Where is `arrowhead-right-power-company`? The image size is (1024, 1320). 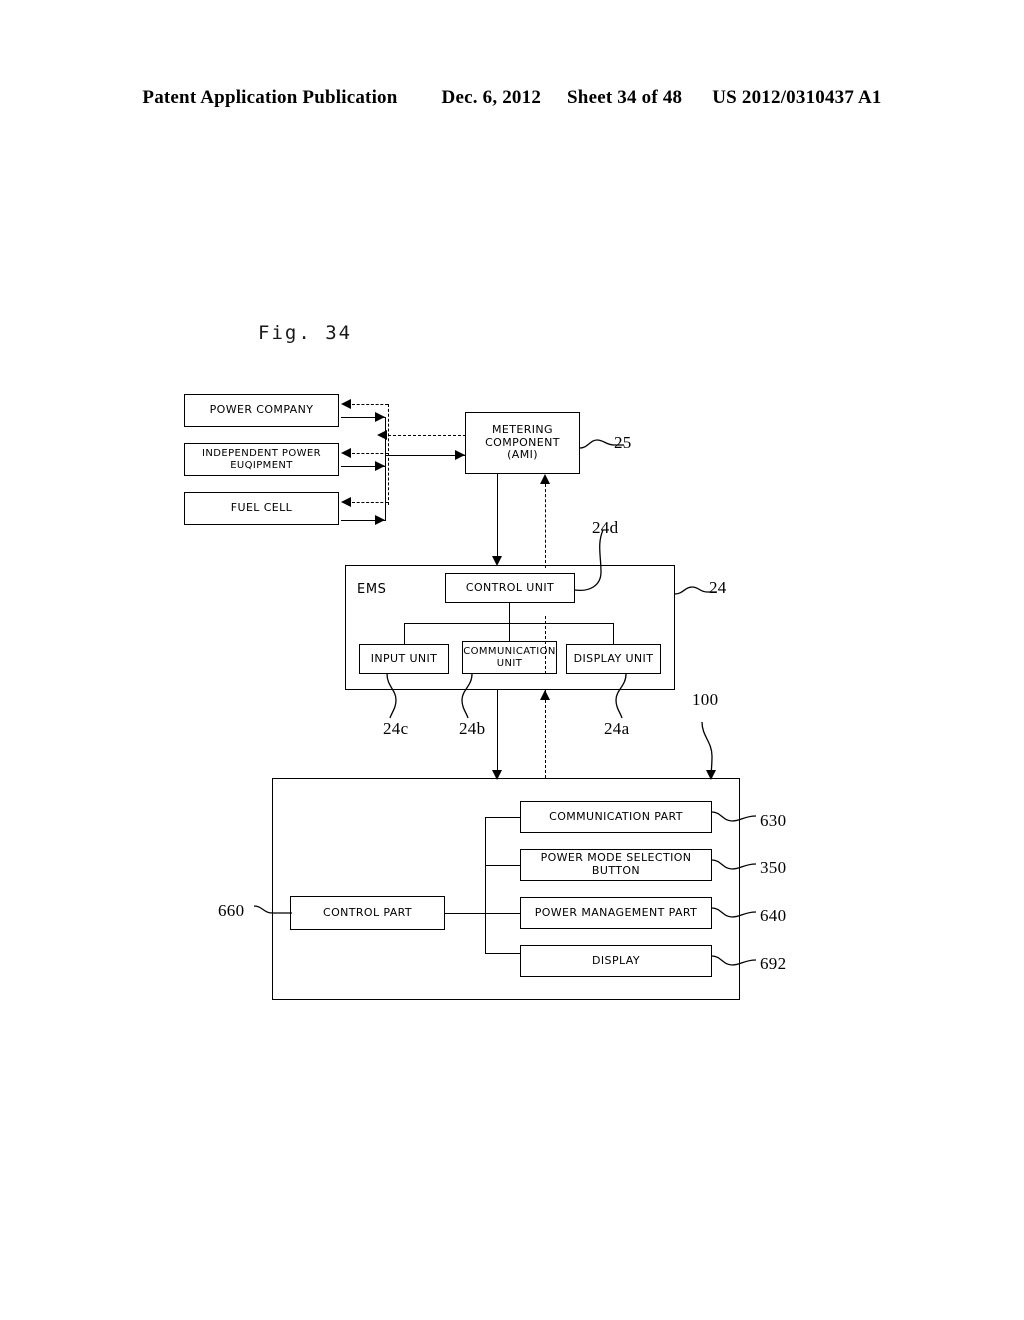 arrowhead-right-power-company is located at coordinates (380, 417).